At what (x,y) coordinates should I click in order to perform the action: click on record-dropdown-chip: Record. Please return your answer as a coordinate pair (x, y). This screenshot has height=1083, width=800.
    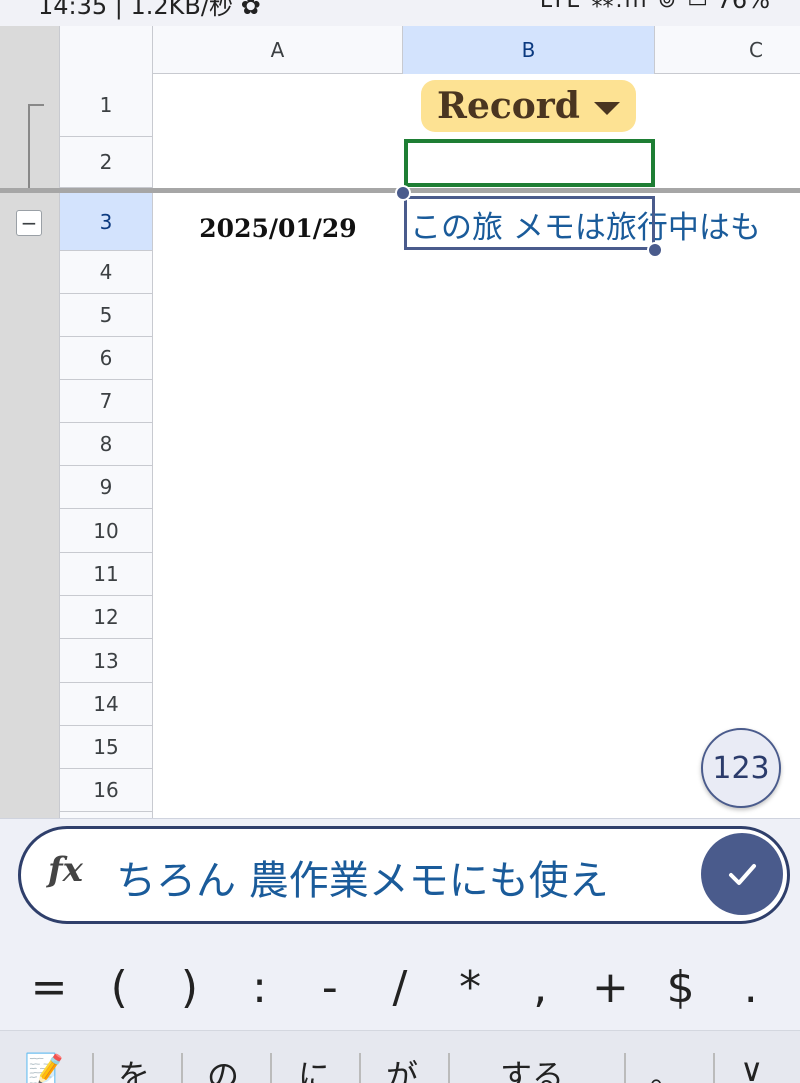
    Looking at the image, I should click on (528, 106).